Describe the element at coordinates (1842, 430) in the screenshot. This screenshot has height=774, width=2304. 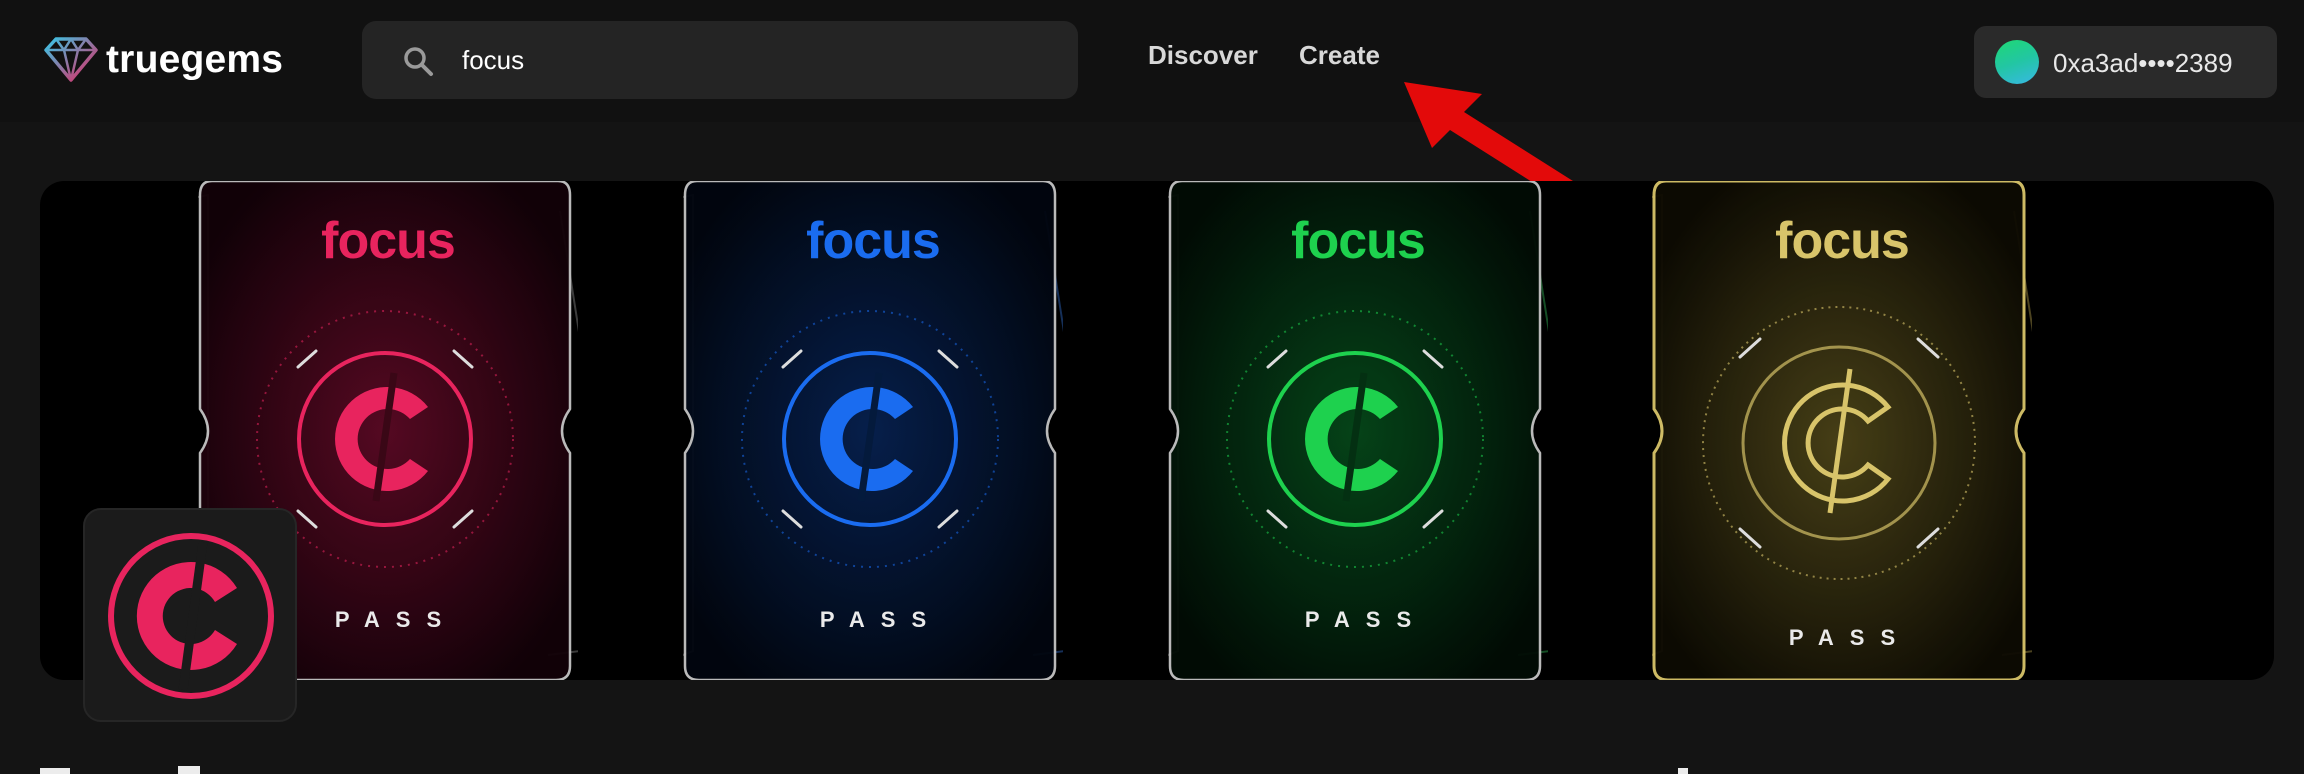
I see `pass-card-gold: focus PASS` at that location.